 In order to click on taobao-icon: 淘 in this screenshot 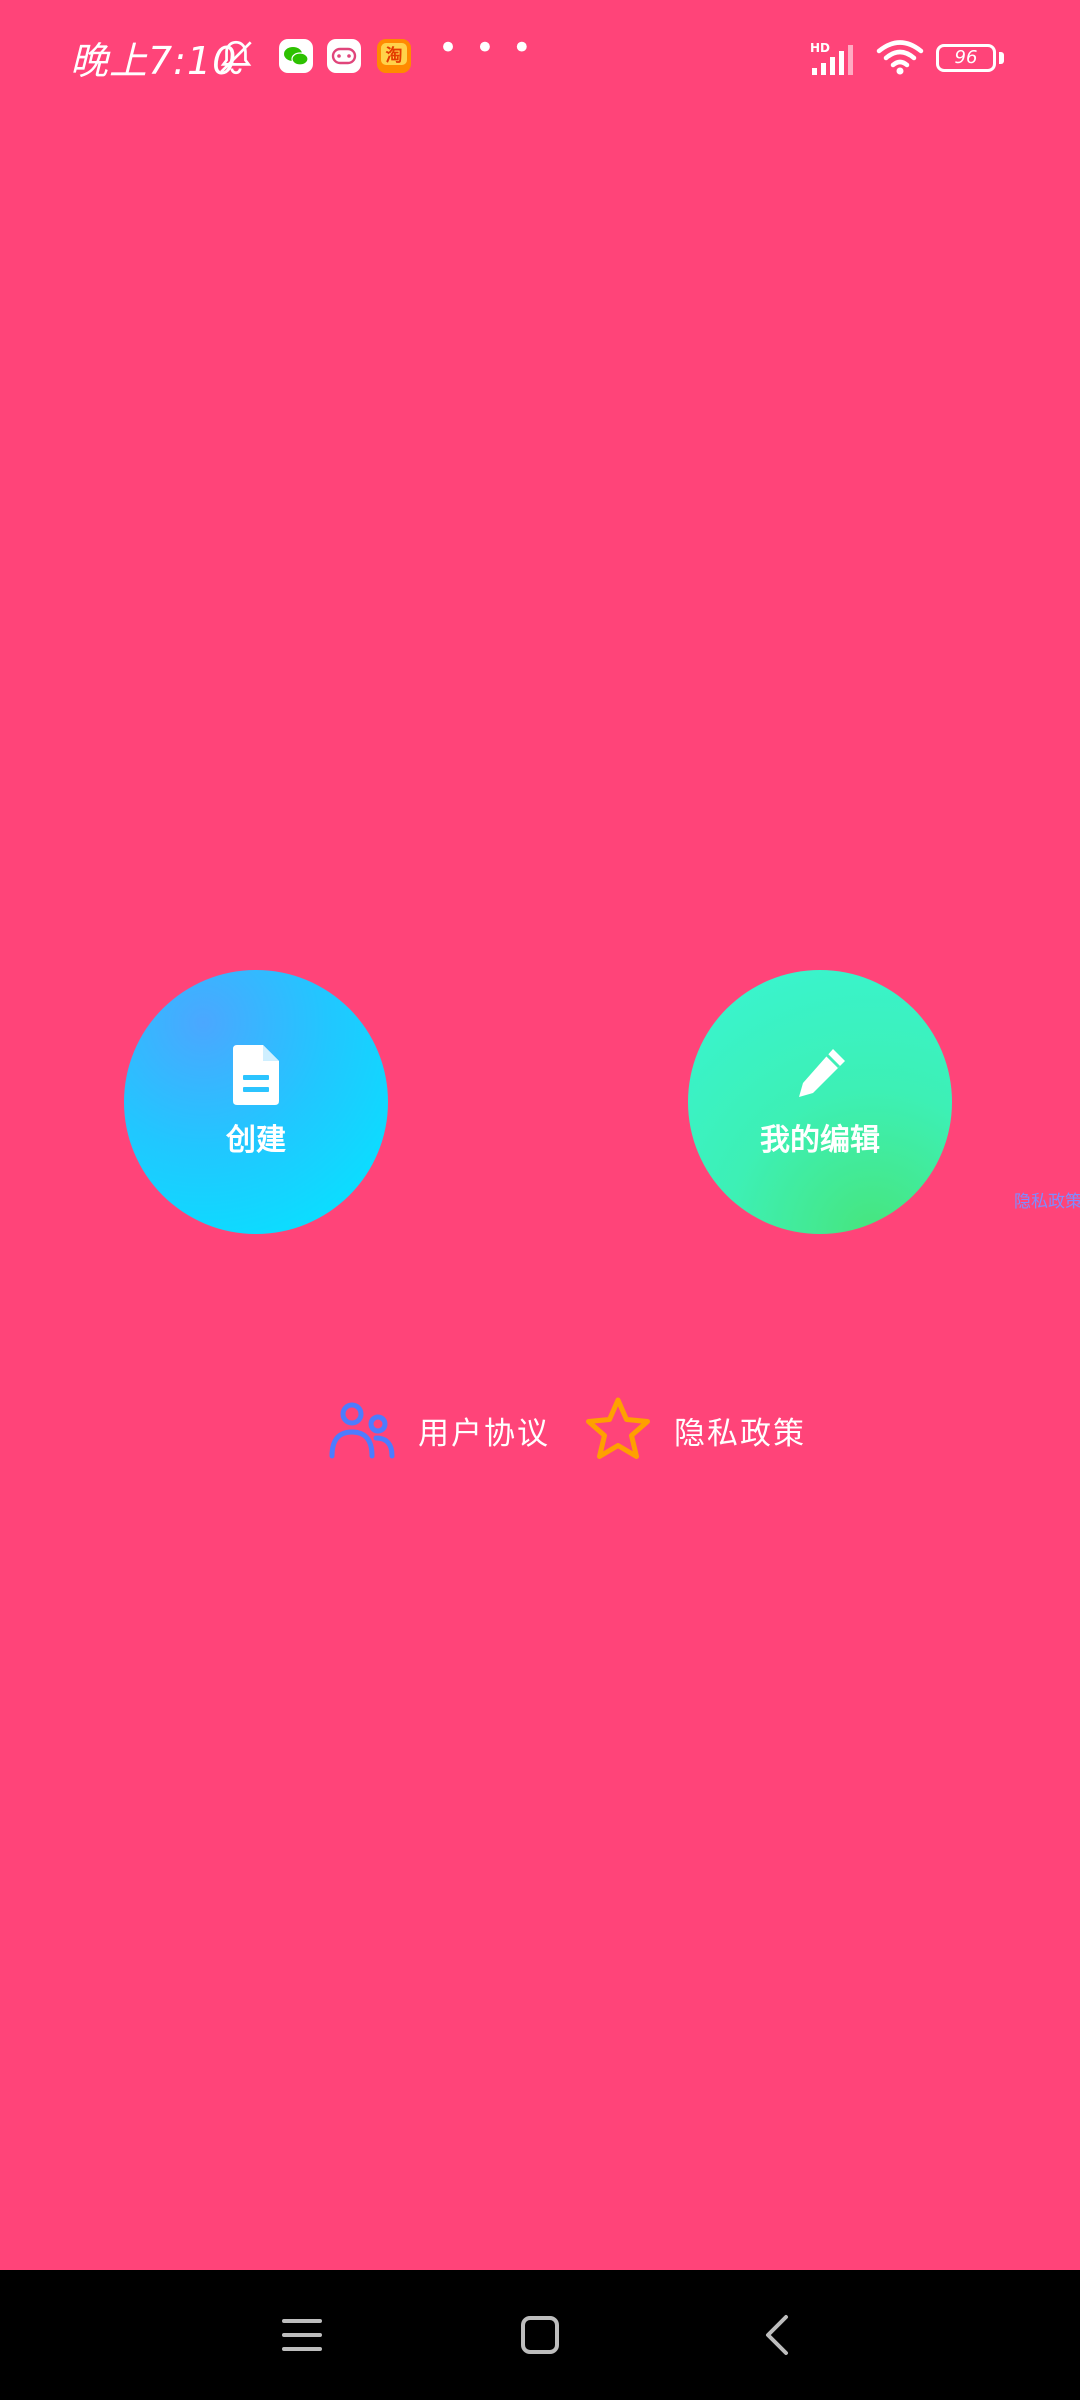, I will do `click(394, 56)`.